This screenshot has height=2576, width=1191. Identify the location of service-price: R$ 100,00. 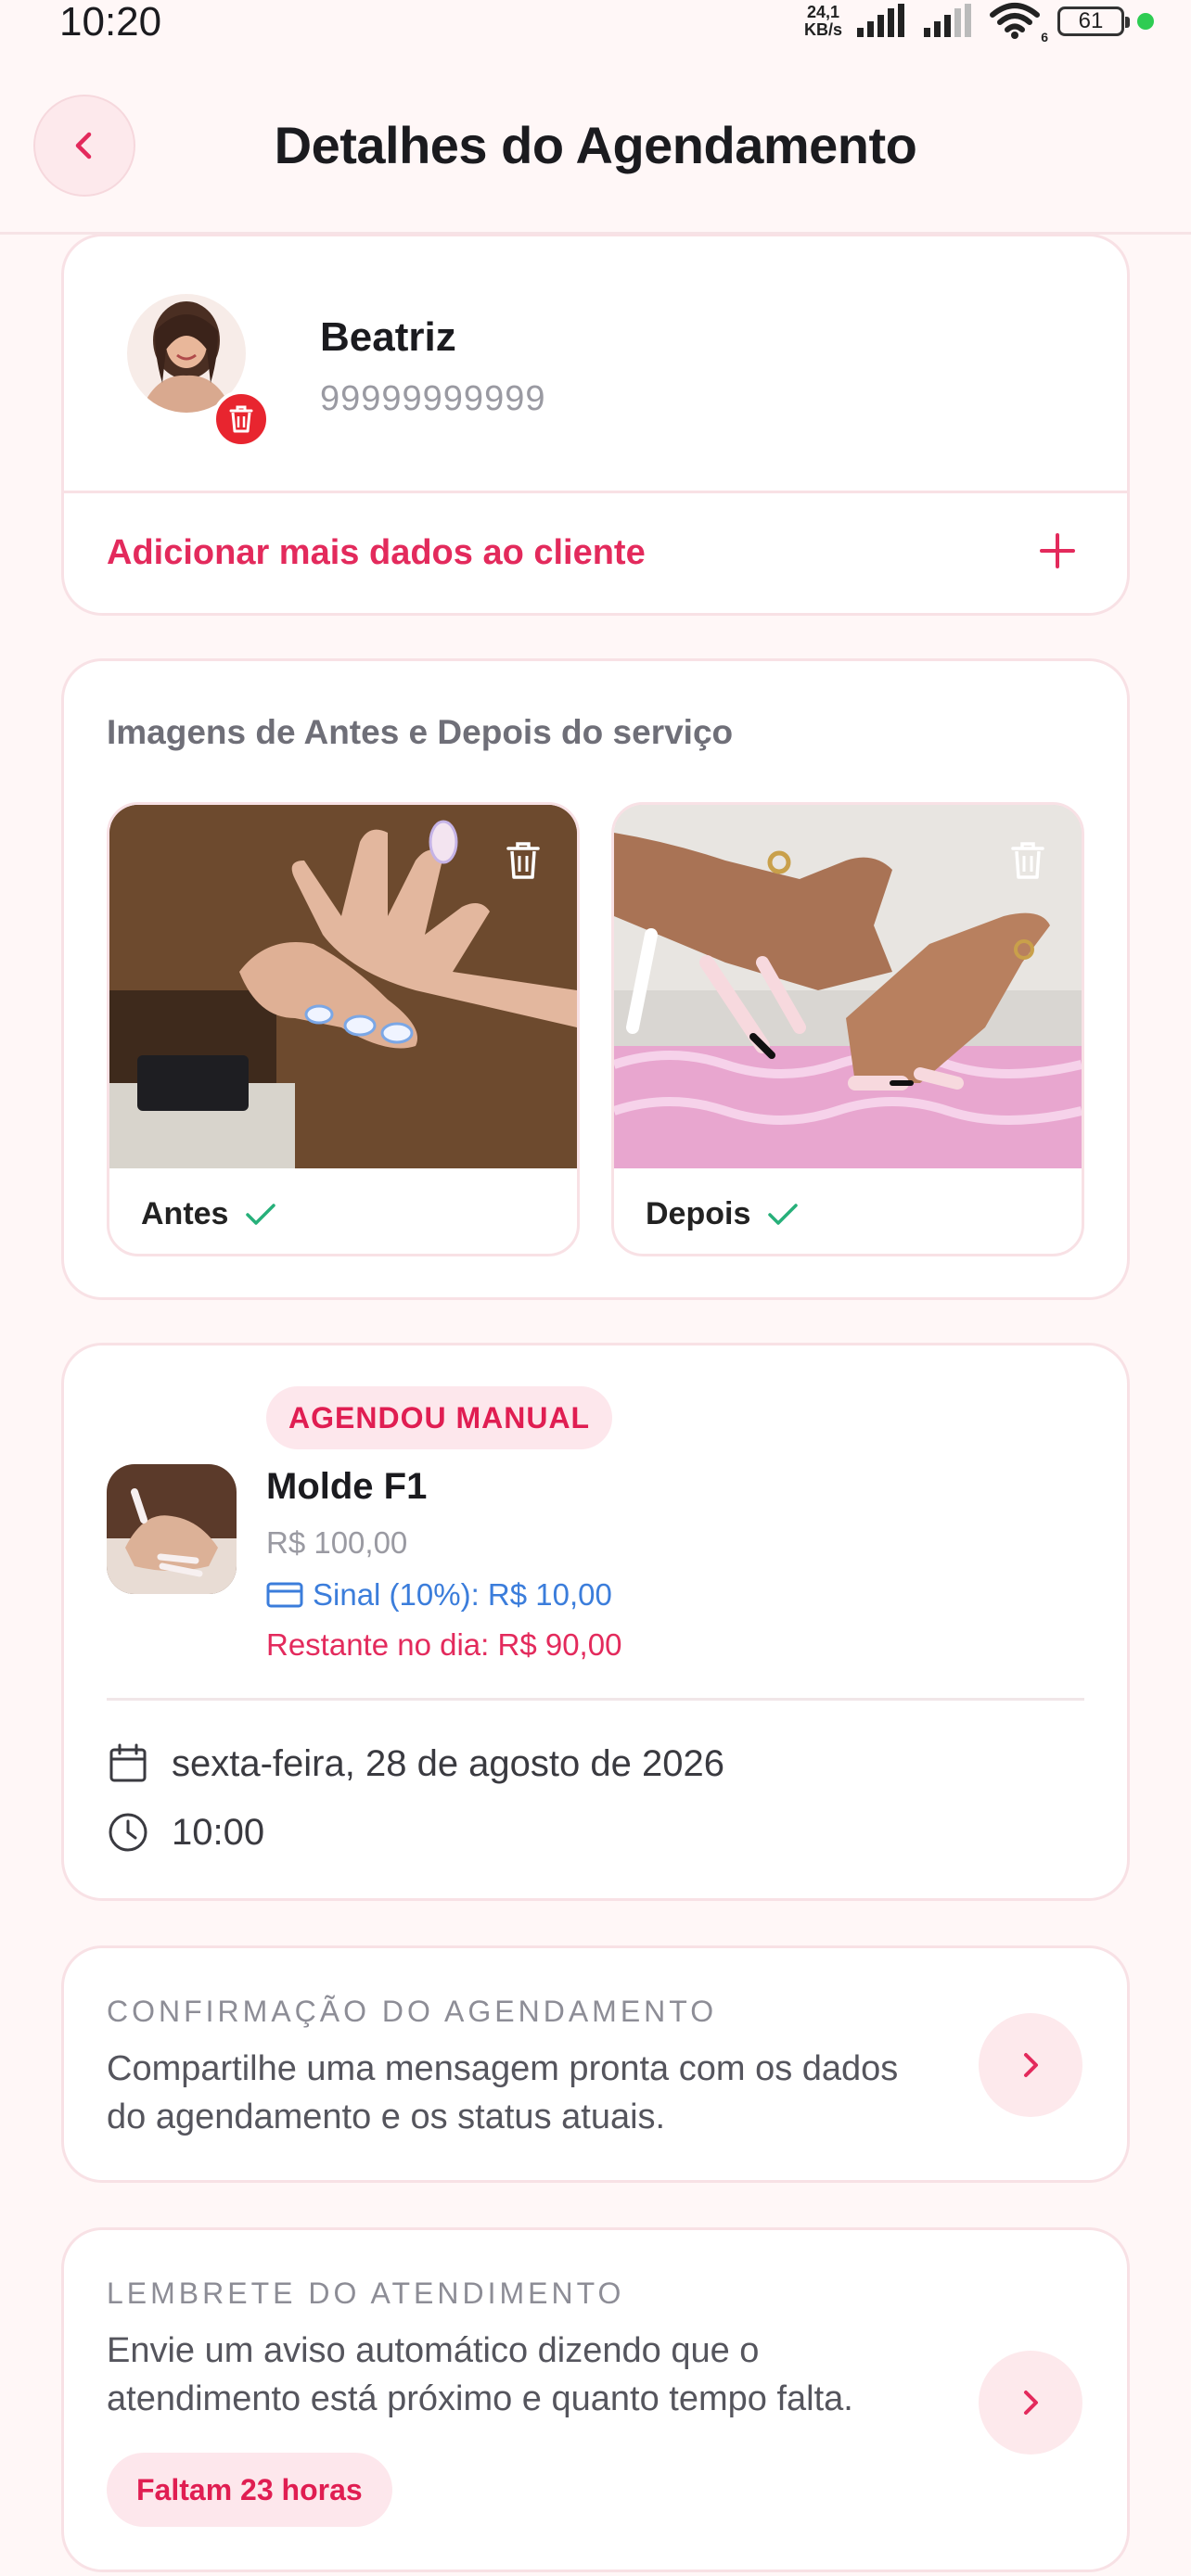
(337, 1542).